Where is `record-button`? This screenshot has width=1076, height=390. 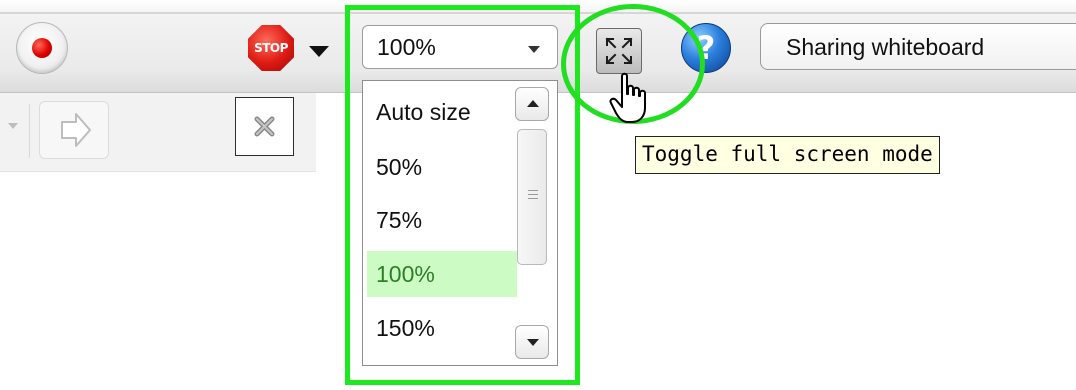
record-button is located at coordinates (42, 48).